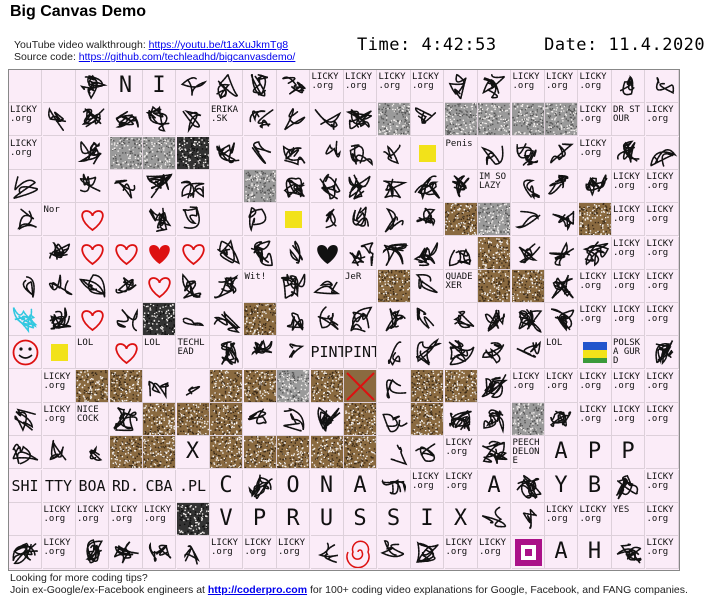  What do you see at coordinates (595, 453) in the screenshot?
I see `letter-tile: P` at bounding box center [595, 453].